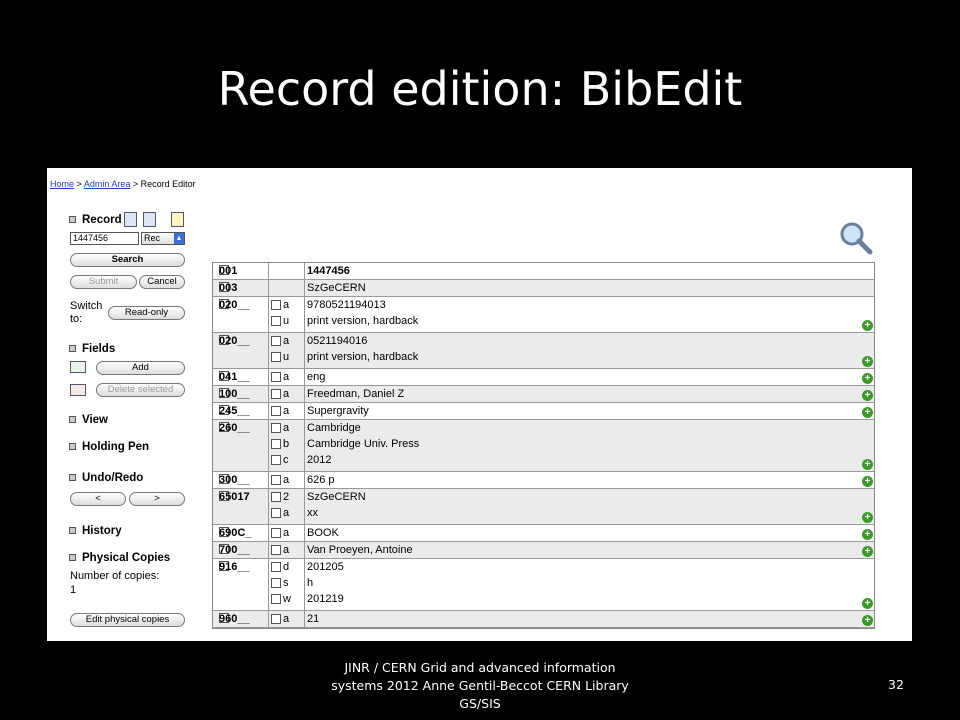 The width and height of the screenshot is (960, 720). I want to click on record-id-input: 1447456, so click(104, 238).